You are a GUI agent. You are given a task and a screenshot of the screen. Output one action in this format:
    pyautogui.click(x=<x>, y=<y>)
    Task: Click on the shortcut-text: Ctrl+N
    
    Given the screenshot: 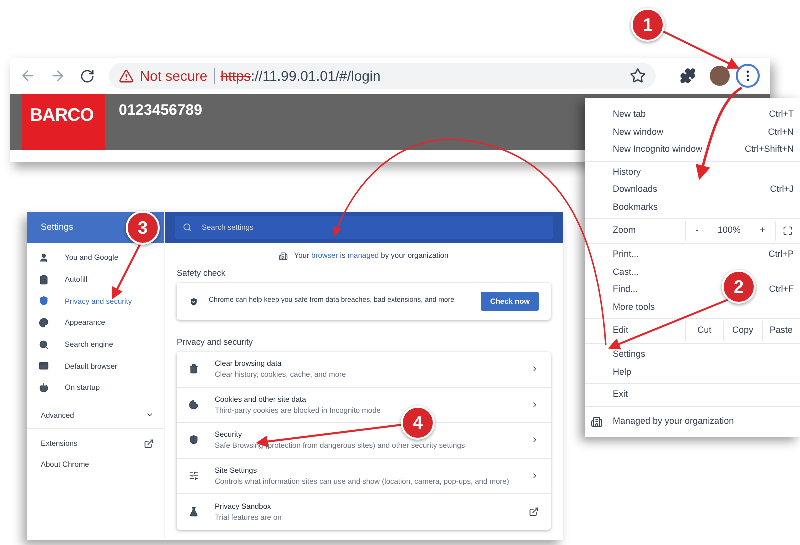 What is the action you would take?
    pyautogui.click(x=781, y=132)
    